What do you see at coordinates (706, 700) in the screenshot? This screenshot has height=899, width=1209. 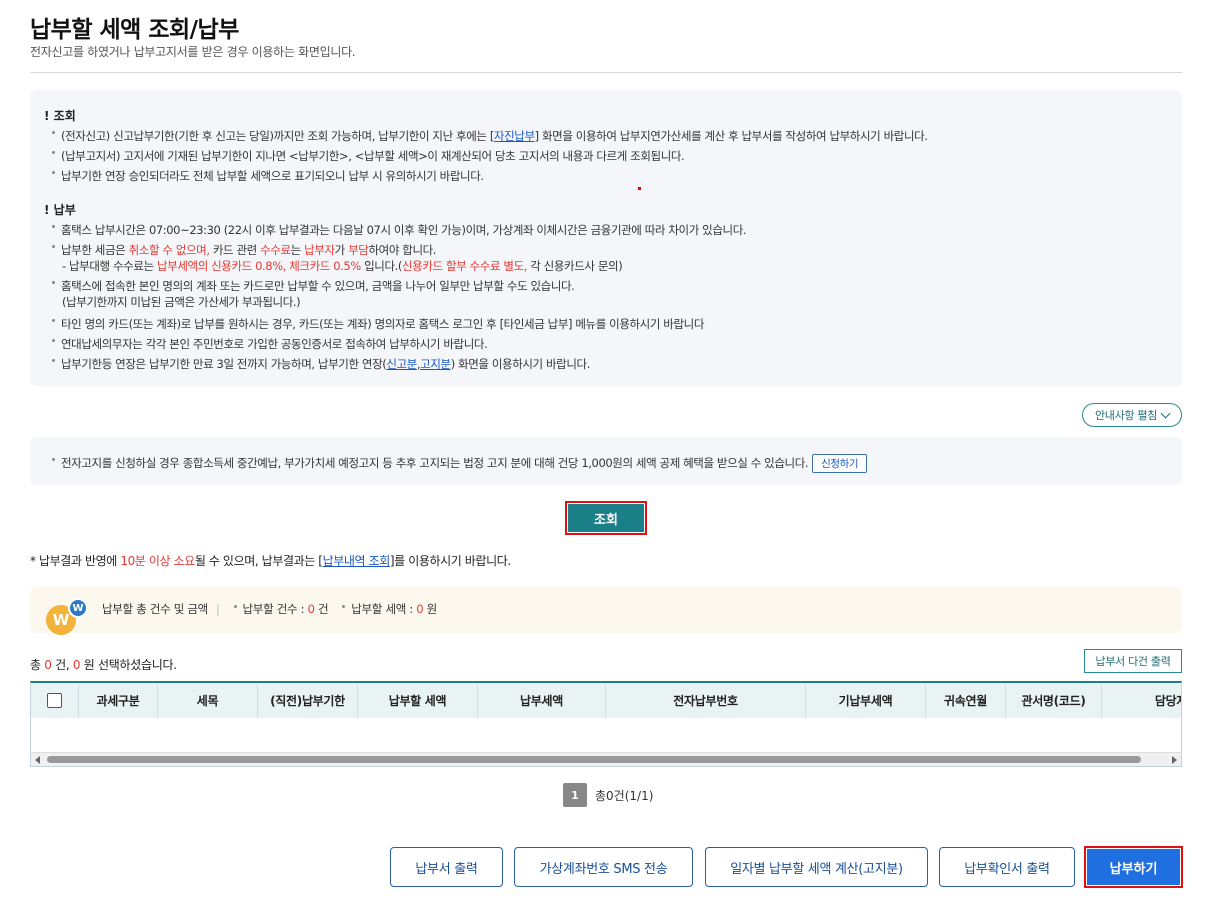 I see `col-epay-number: 전자납부번호` at bounding box center [706, 700].